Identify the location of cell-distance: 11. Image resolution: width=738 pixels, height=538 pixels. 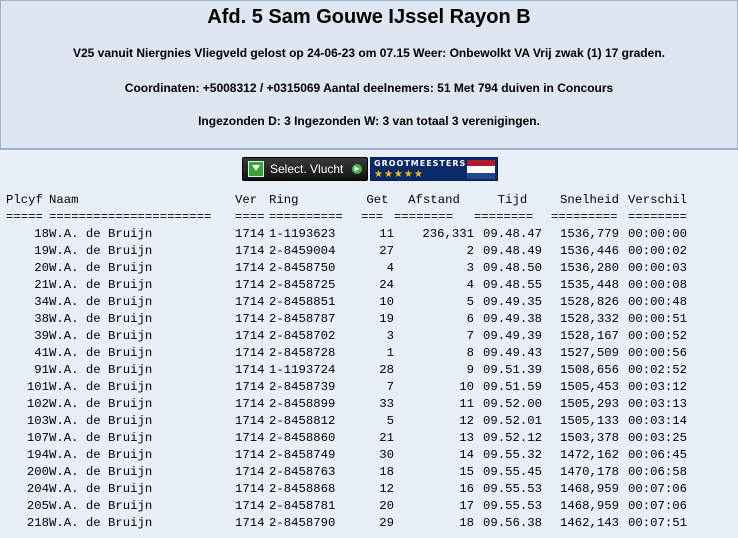
(466, 404).